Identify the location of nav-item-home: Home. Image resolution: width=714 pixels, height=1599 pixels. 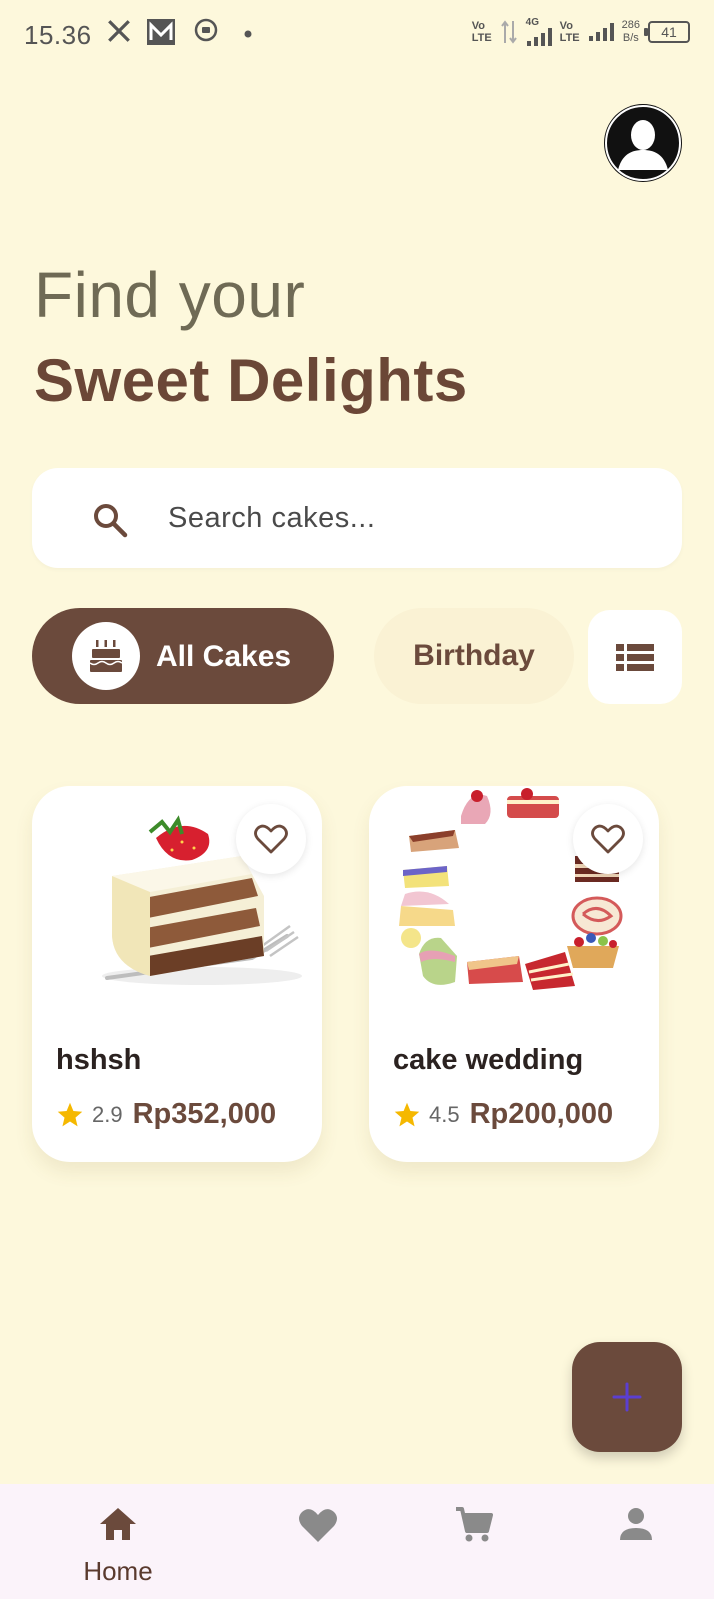
(118, 1541).